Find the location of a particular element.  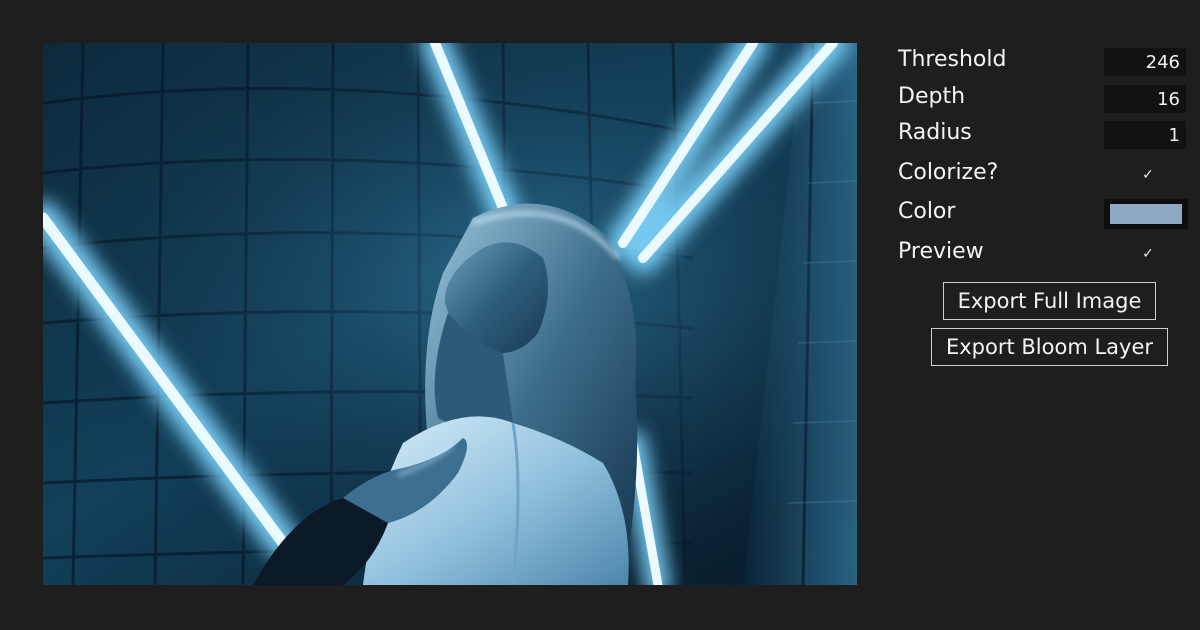

radius-input is located at coordinates (1145, 135).